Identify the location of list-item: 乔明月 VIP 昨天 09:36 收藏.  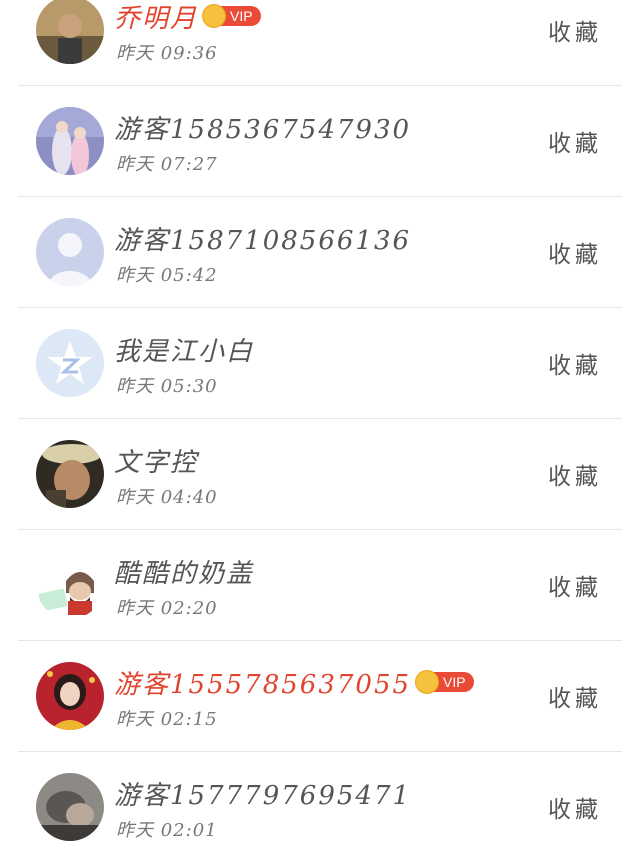
(320, 43).